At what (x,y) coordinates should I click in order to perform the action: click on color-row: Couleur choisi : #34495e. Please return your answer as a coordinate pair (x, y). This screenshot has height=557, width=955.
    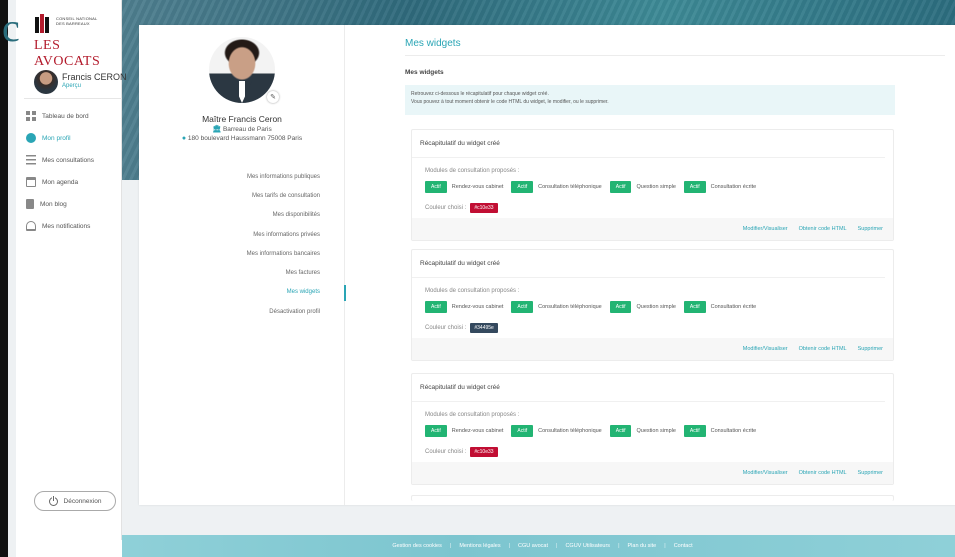
    Looking at the image, I should click on (461, 328).